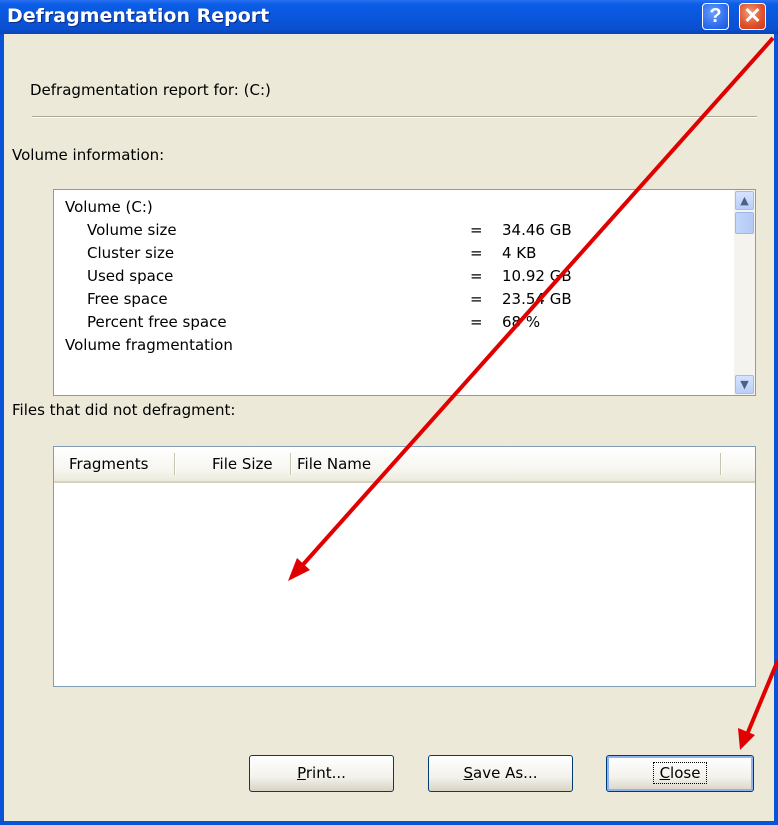  What do you see at coordinates (334, 464) in the screenshot?
I see `column-header-file-name: File Name` at bounding box center [334, 464].